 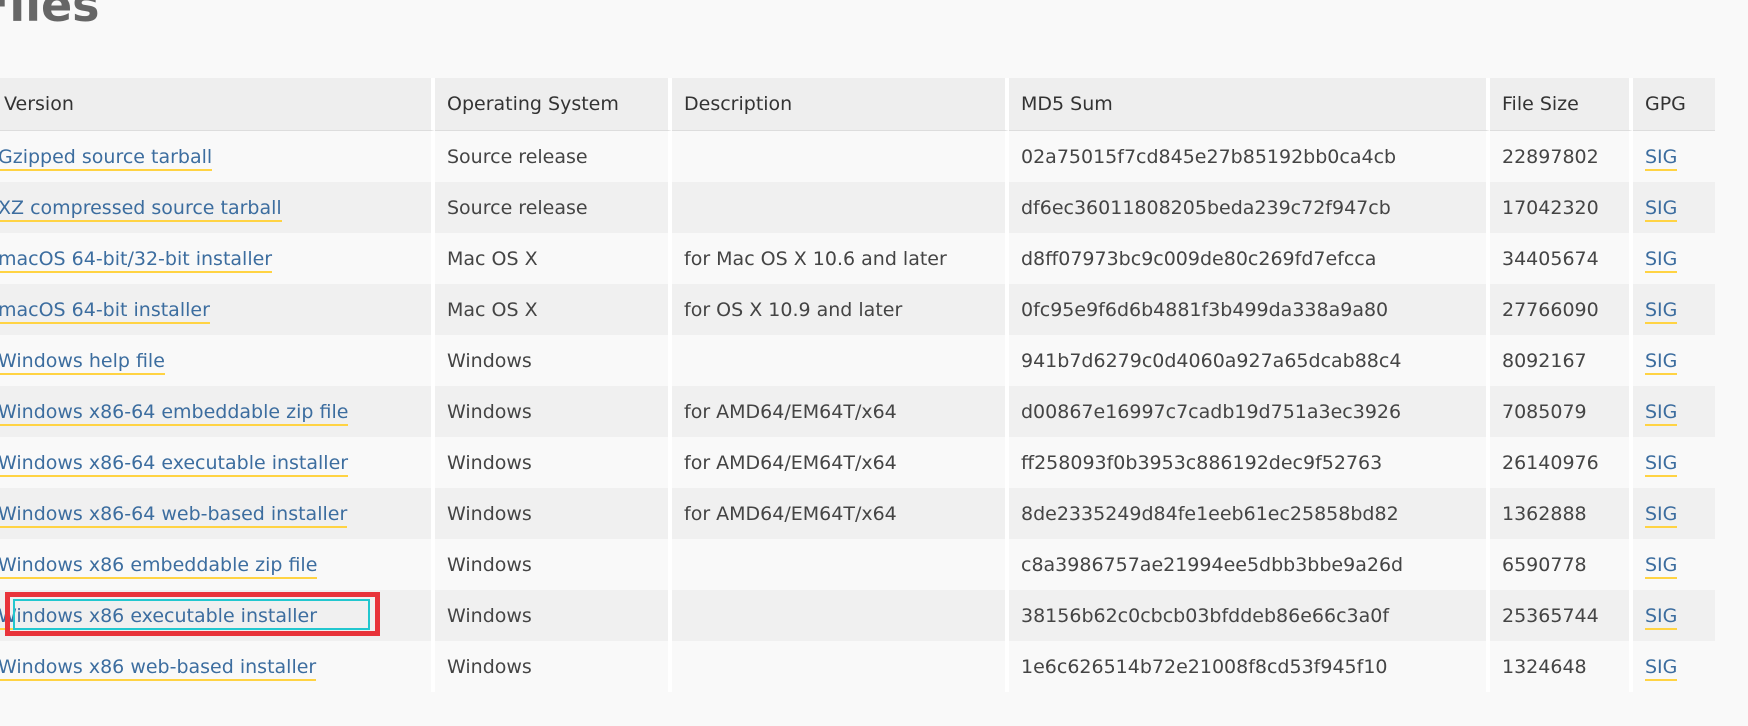 What do you see at coordinates (1249, 258) in the screenshot?
I see `md5-cell: d8ff07973bc9c009de80c269fd7efcca` at bounding box center [1249, 258].